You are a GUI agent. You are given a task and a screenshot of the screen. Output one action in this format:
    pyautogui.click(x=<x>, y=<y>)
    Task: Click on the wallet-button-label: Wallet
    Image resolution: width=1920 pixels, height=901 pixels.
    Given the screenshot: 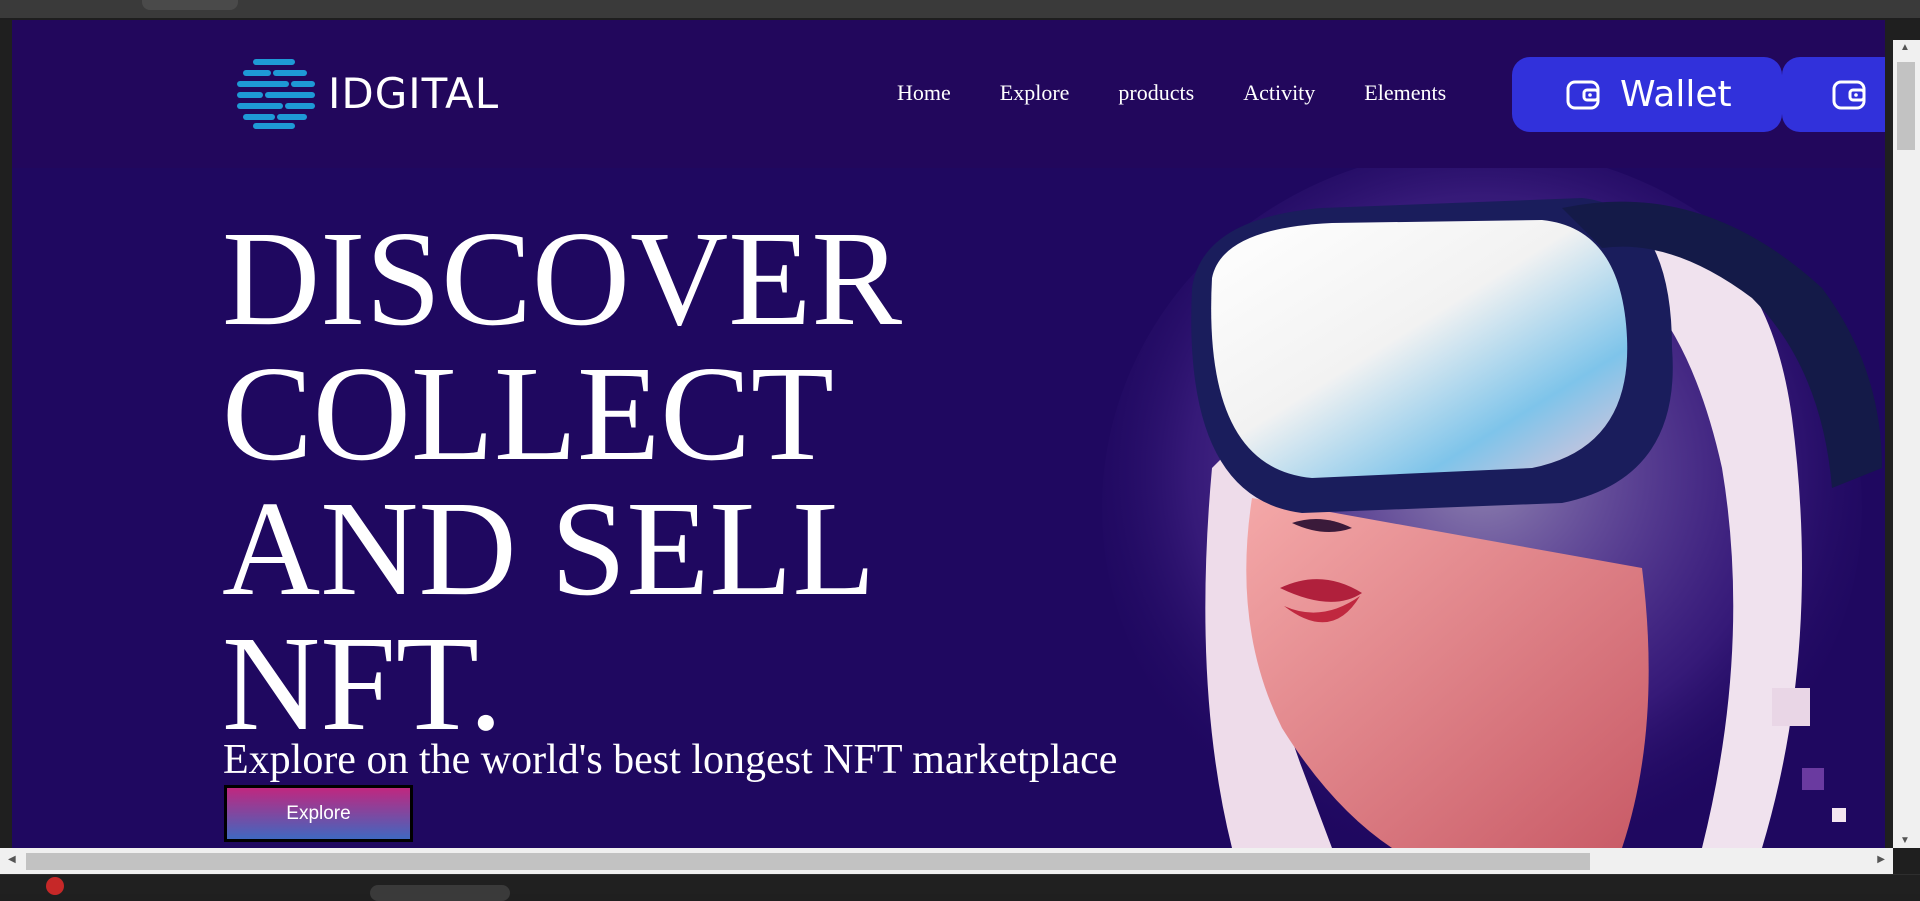 What is the action you would take?
    pyautogui.click(x=1676, y=94)
    